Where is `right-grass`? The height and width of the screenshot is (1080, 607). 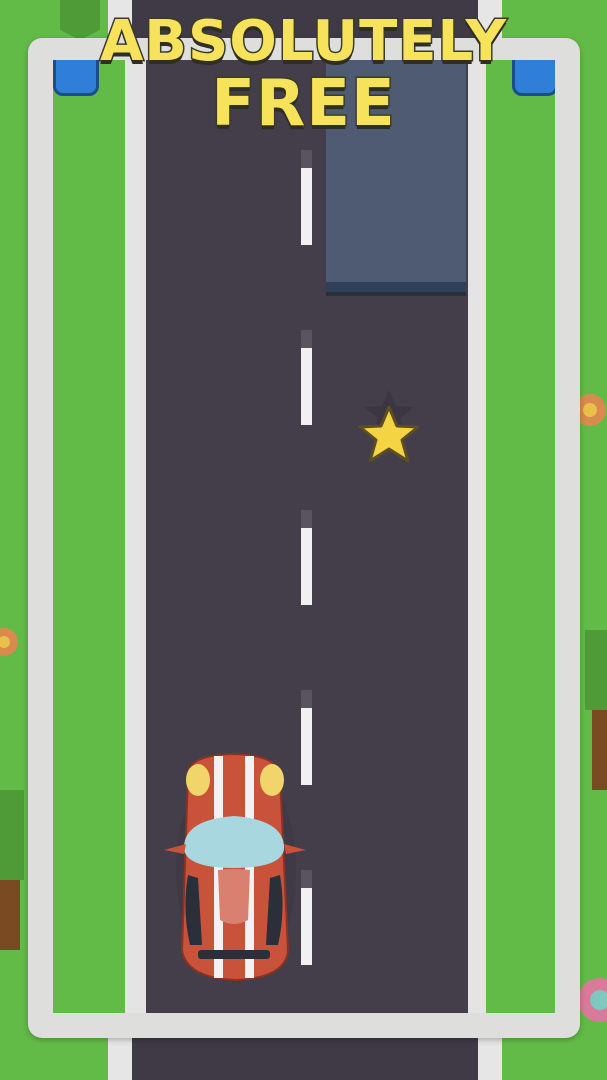
right-grass is located at coordinates (520, 536).